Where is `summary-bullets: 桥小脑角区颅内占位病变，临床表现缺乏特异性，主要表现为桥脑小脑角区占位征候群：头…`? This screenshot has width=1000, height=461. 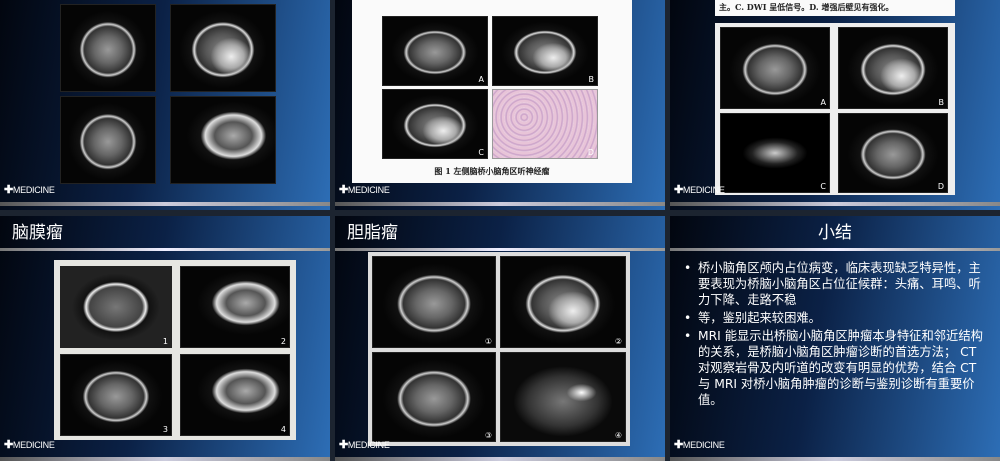 summary-bullets: 桥小脑角区颅内占位病变，临床表现缺乏特异性，主要表现为桥脑小脑角区占位征候群：头… is located at coordinates (837, 335).